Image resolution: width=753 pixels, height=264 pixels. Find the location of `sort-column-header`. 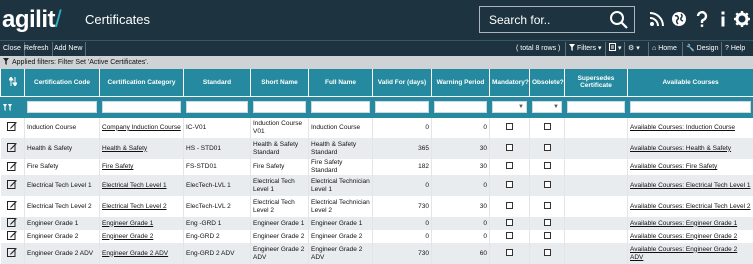

sort-column-header is located at coordinates (13, 82).